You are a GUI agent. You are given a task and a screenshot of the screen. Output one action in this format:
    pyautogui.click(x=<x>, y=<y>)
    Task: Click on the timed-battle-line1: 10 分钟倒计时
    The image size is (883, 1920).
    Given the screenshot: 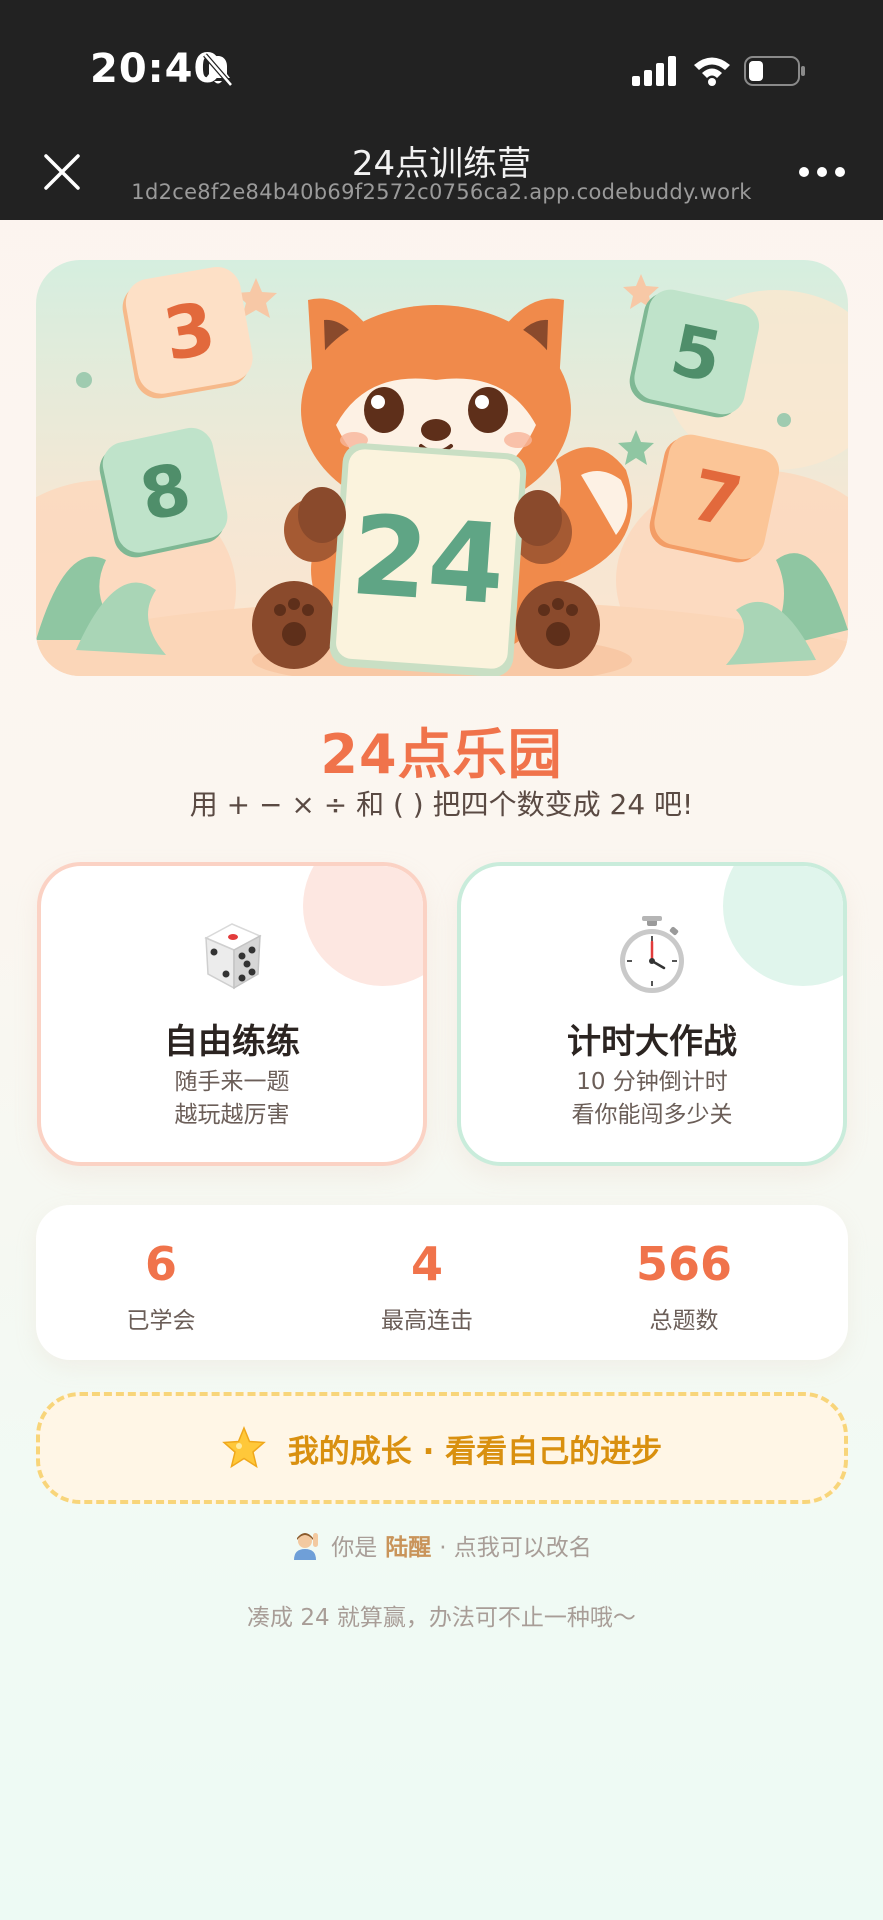 What is the action you would take?
    pyautogui.click(x=652, y=1082)
    